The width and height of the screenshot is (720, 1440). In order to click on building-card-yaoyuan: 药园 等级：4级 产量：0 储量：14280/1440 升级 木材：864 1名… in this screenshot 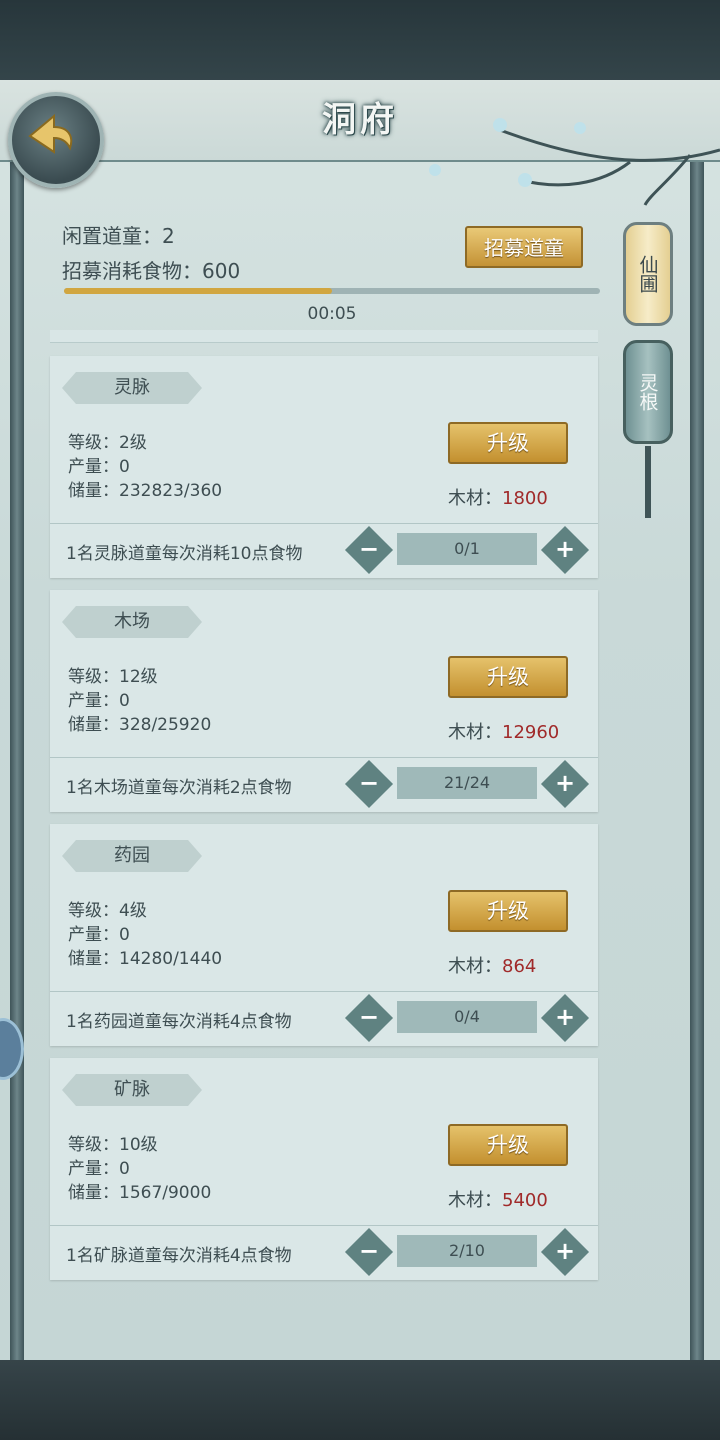, I will do `click(324, 935)`.